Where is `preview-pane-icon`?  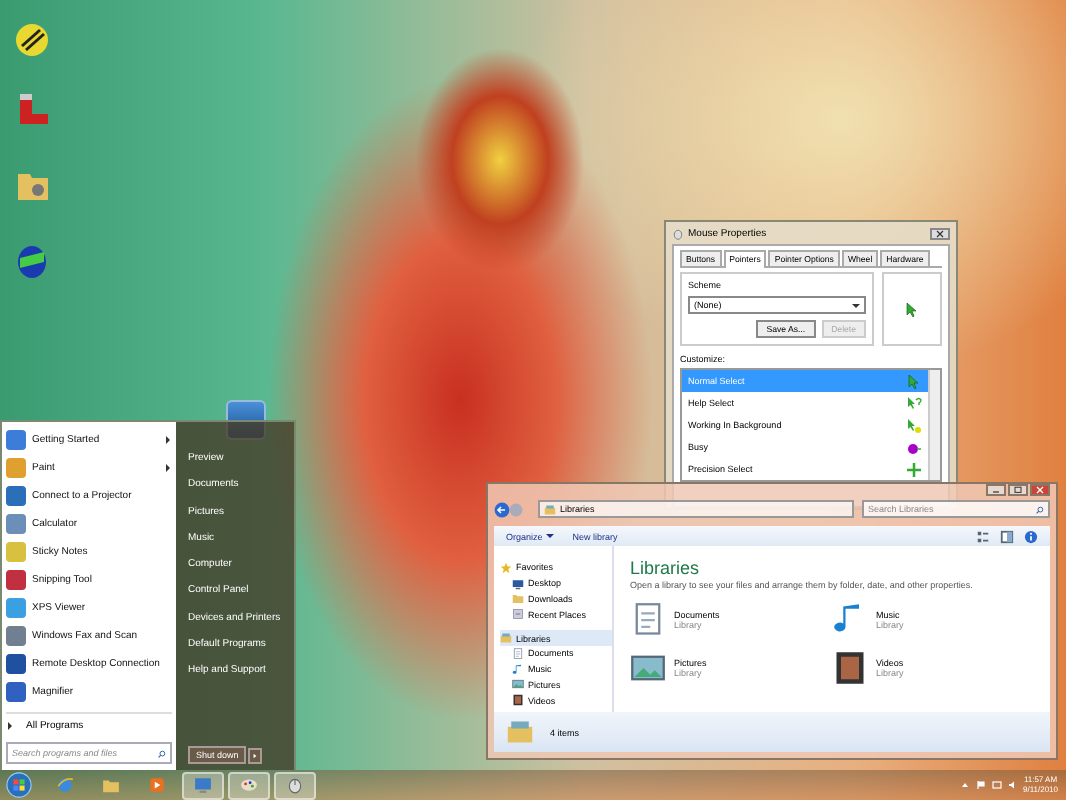 preview-pane-icon is located at coordinates (1007, 536).